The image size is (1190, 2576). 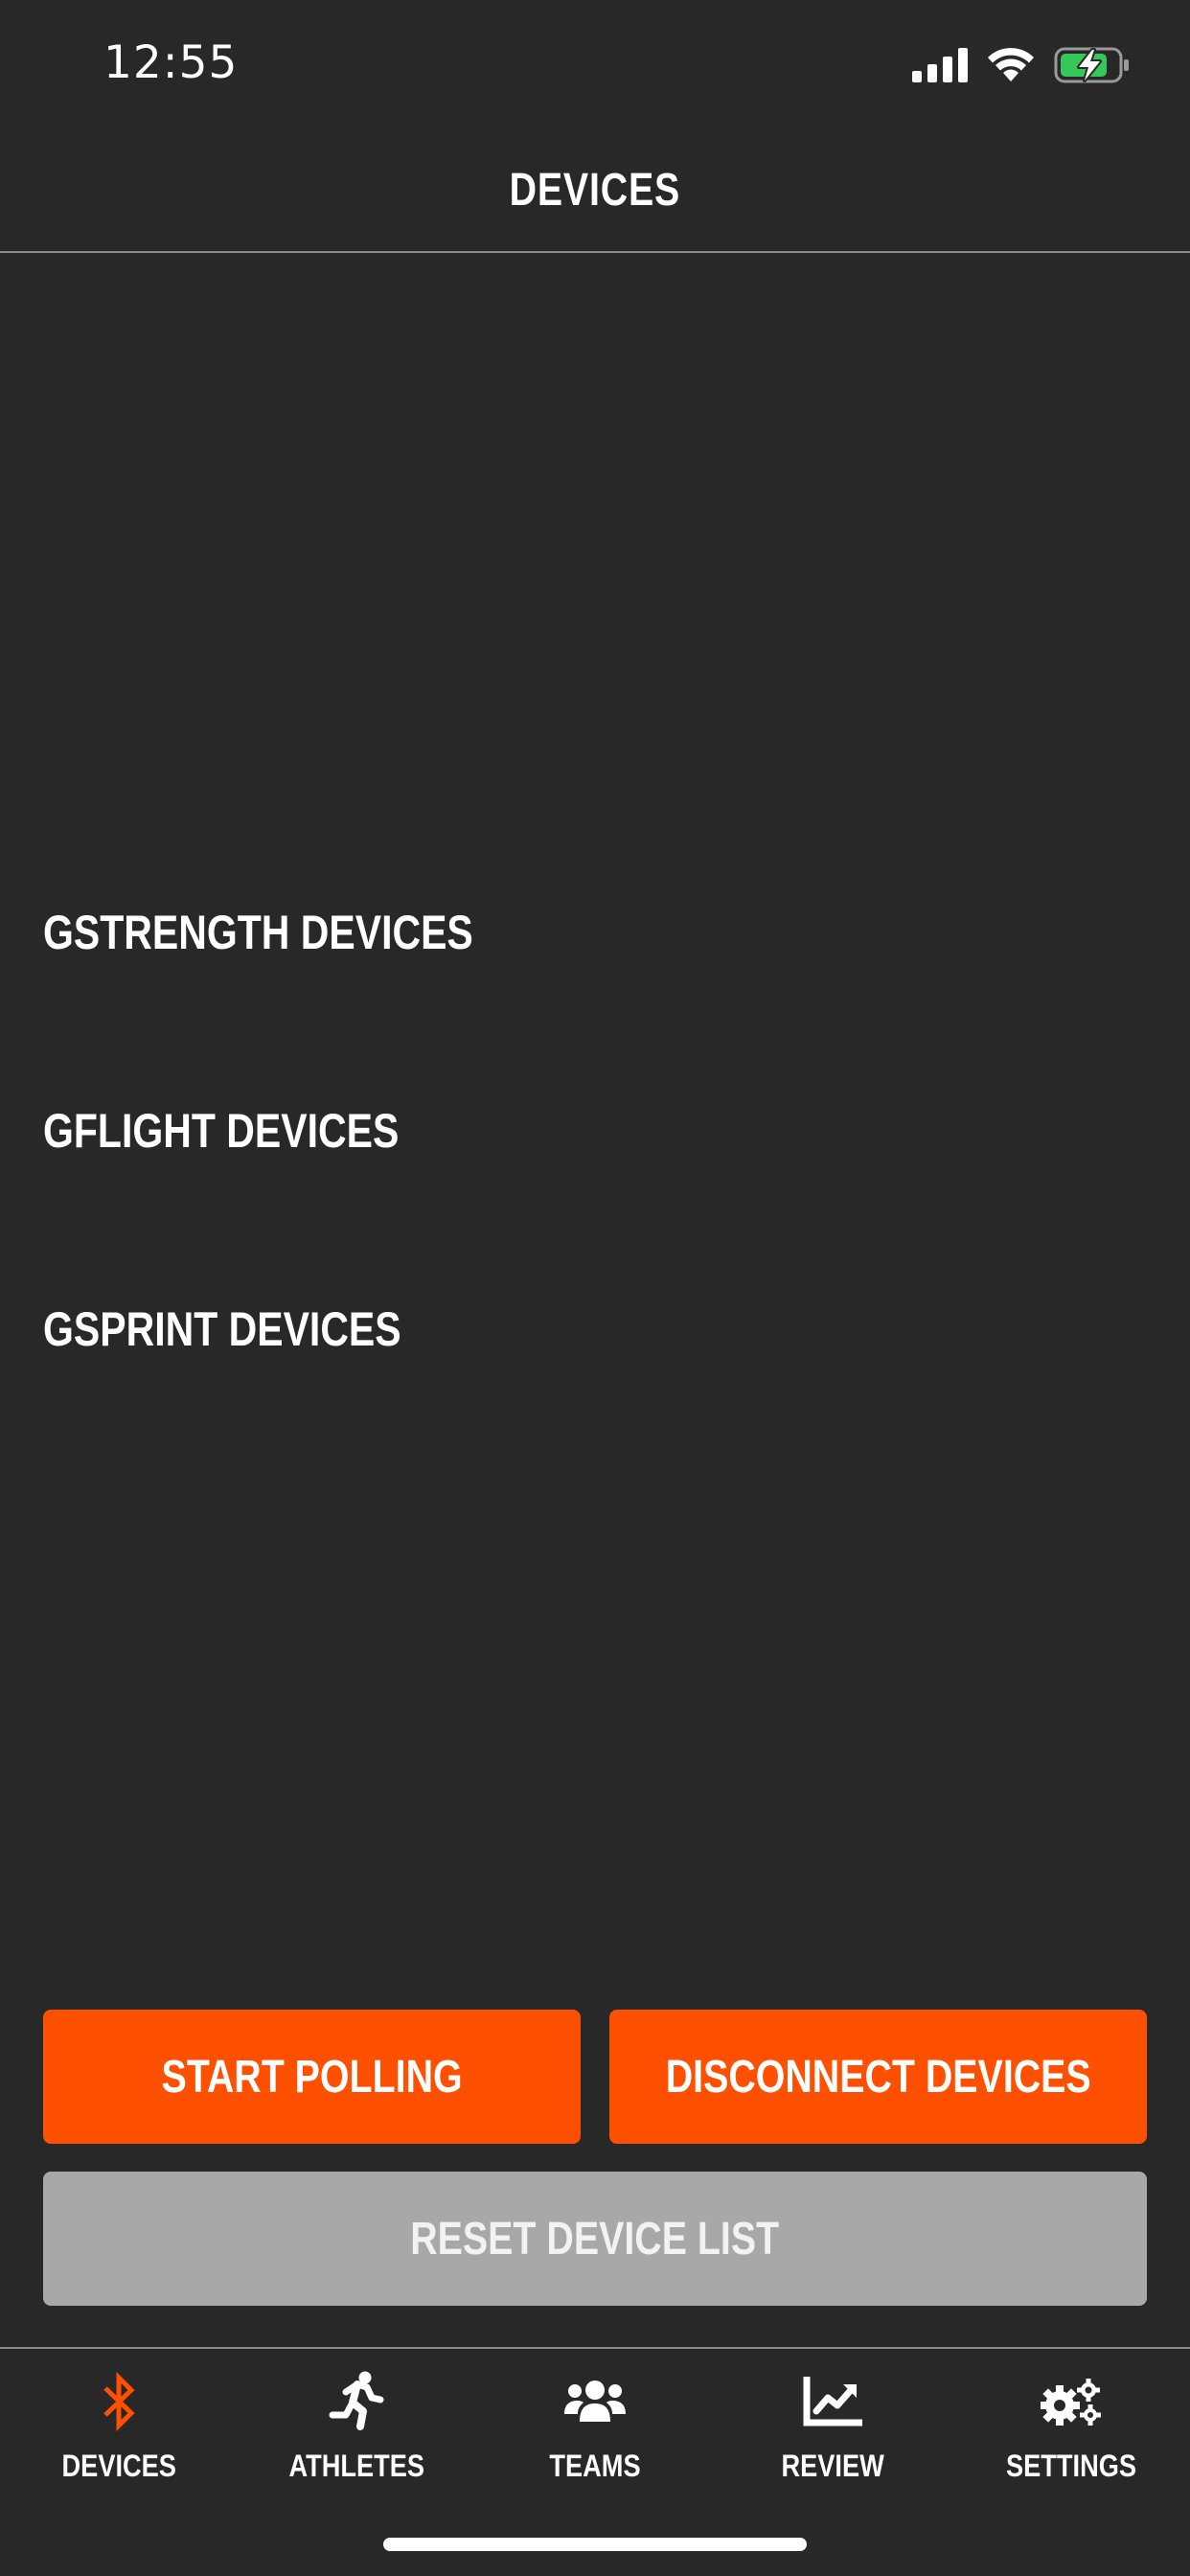 I want to click on tab-teams: TEAMS, so click(x=595, y=2425).